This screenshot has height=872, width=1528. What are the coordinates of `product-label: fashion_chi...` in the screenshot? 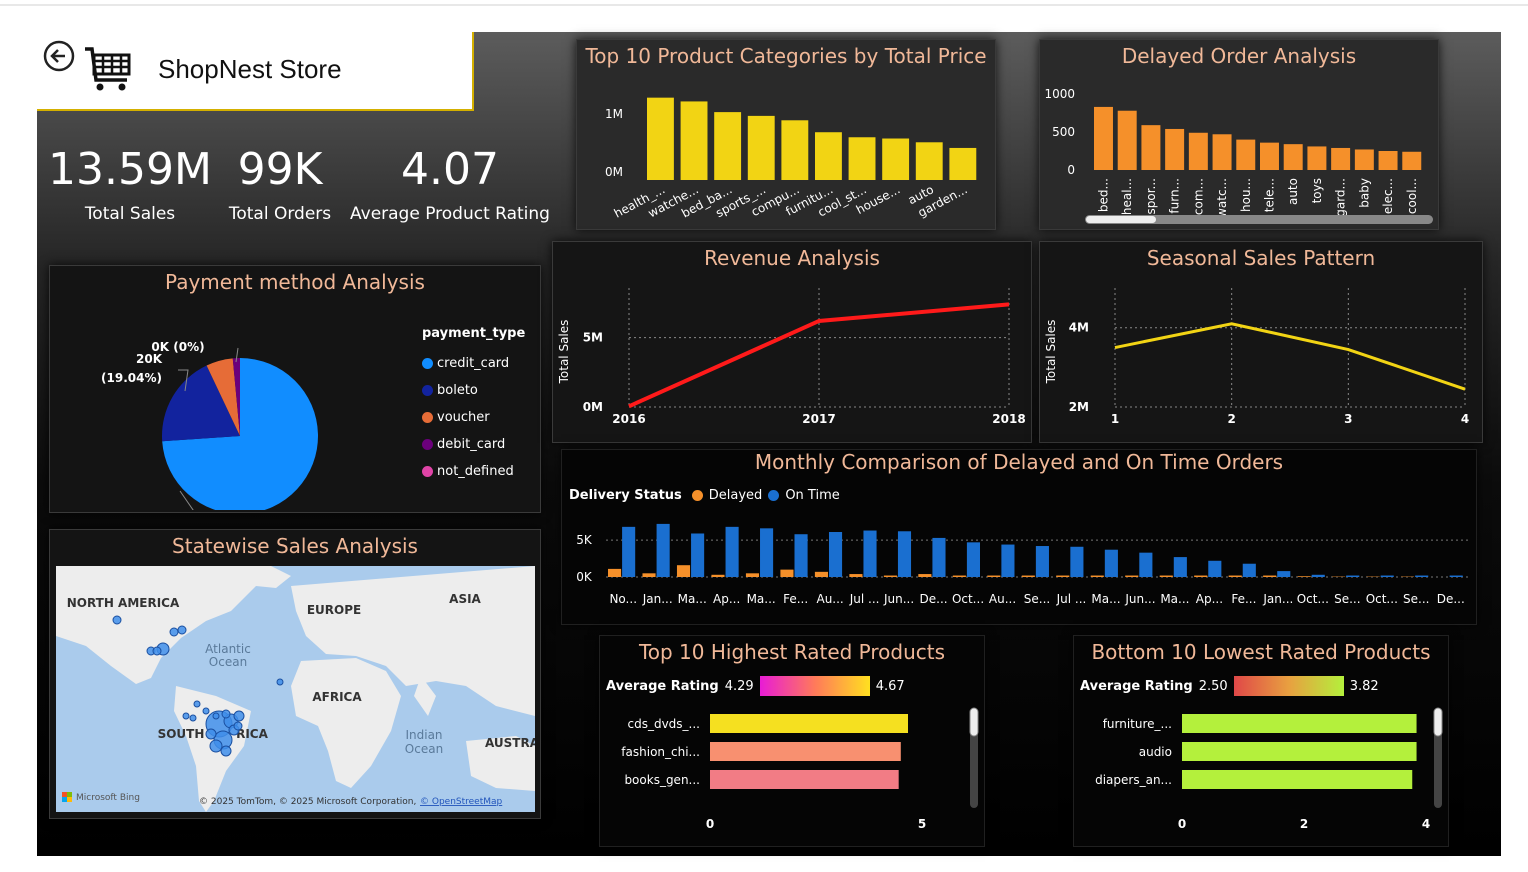 It's located at (660, 752).